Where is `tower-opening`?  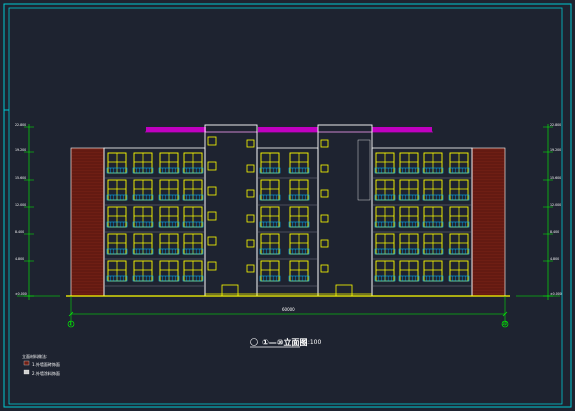
tower-opening is located at coordinates (364, 170).